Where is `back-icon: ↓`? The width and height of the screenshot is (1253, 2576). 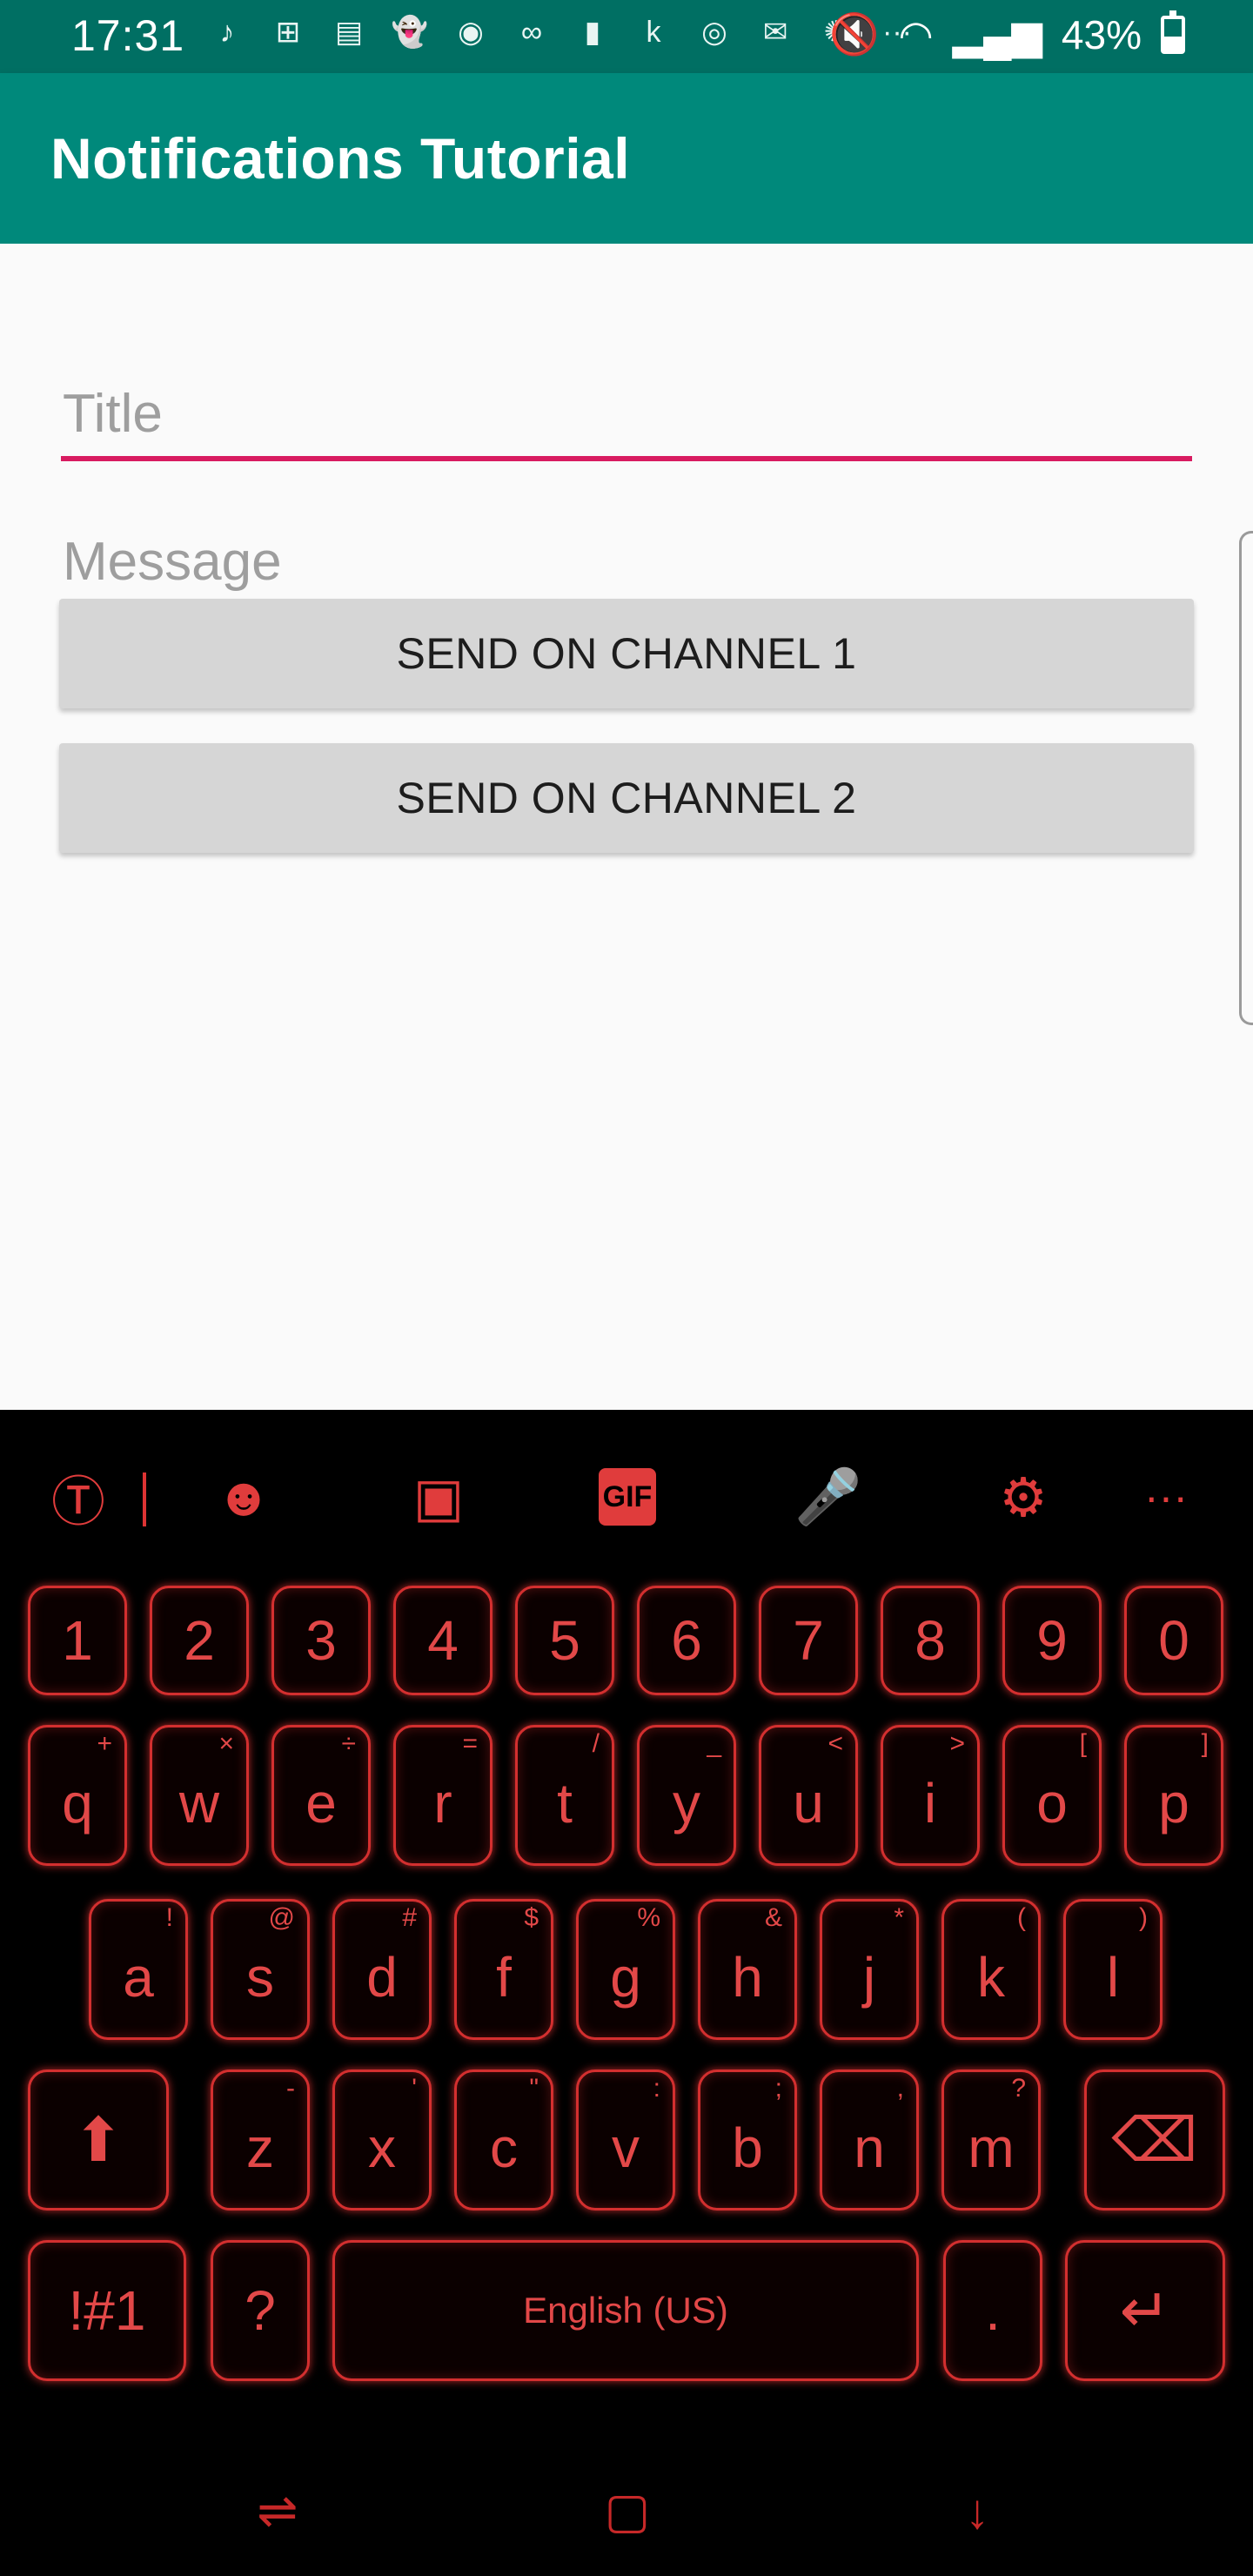 back-icon: ↓ is located at coordinates (977, 2510).